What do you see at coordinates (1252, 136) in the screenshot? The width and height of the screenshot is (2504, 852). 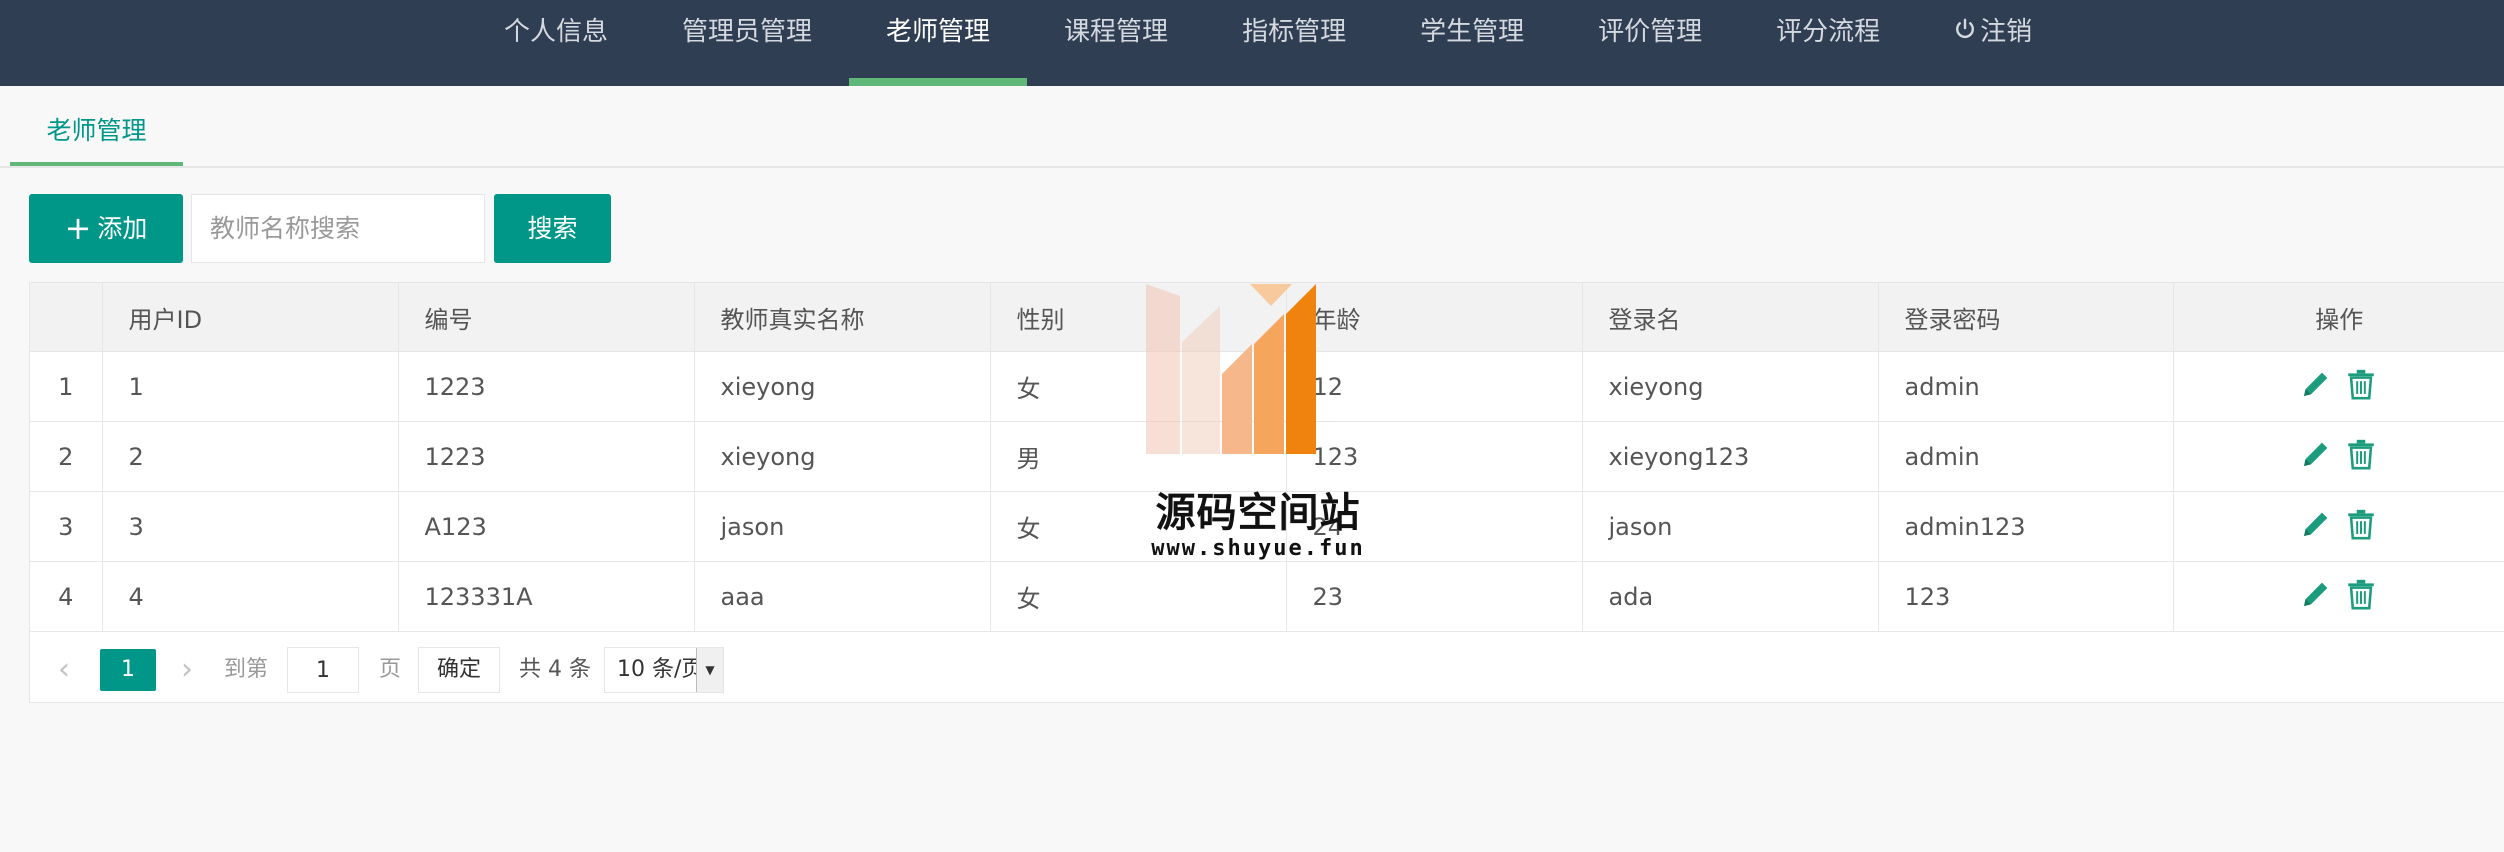 I see `tab-bar: 老师管理` at bounding box center [1252, 136].